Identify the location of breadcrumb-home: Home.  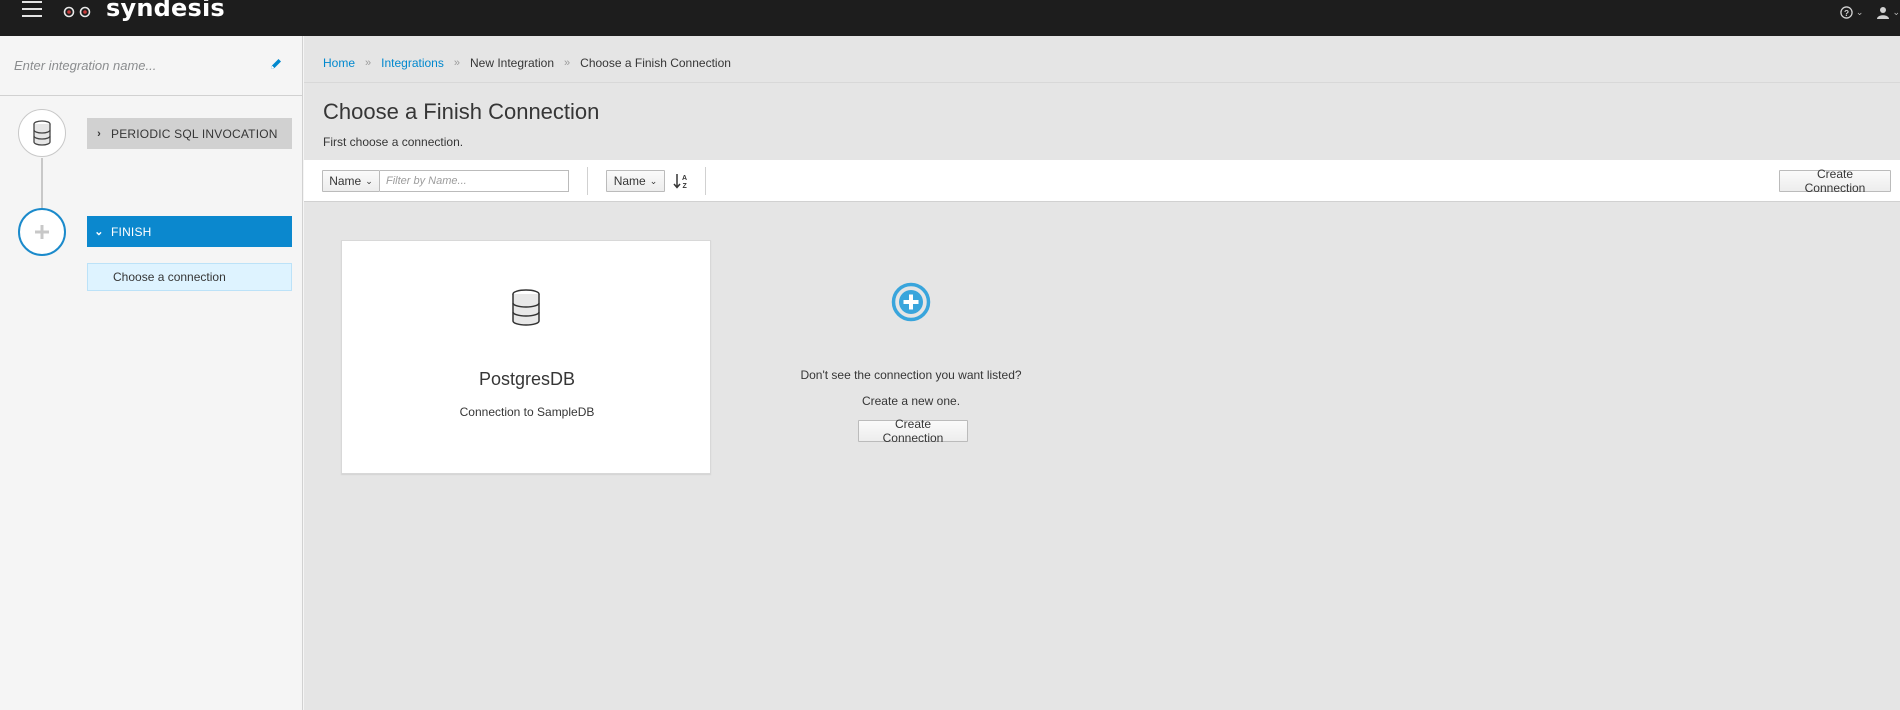
(339, 63).